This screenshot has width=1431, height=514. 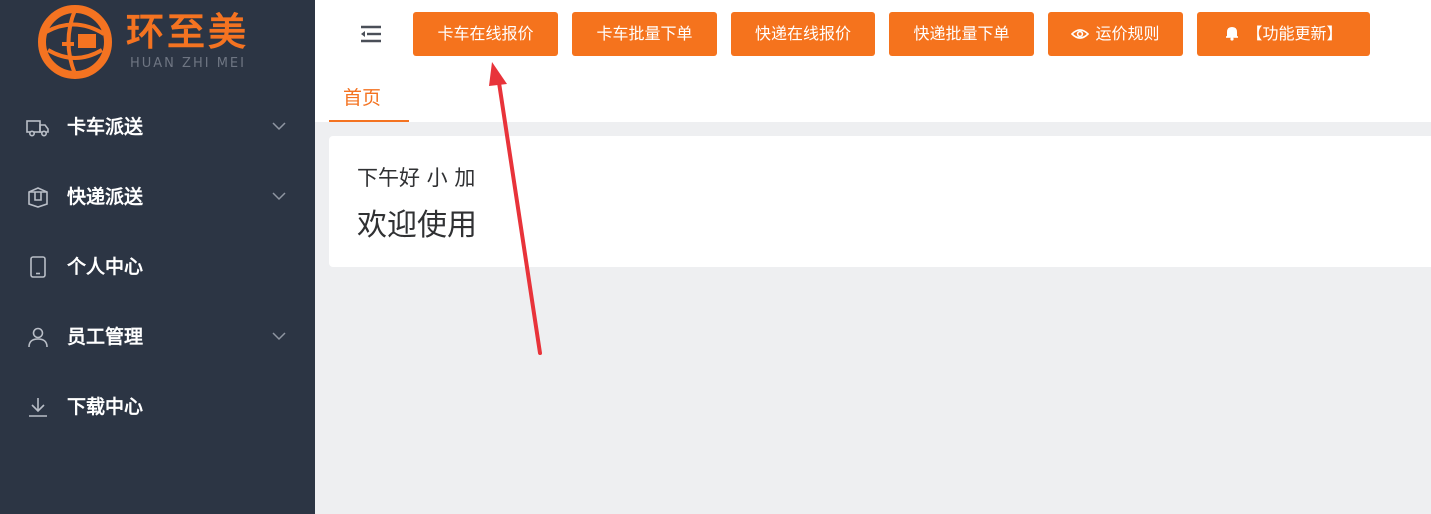 I want to click on tab-label: 首页, so click(x=362, y=98).